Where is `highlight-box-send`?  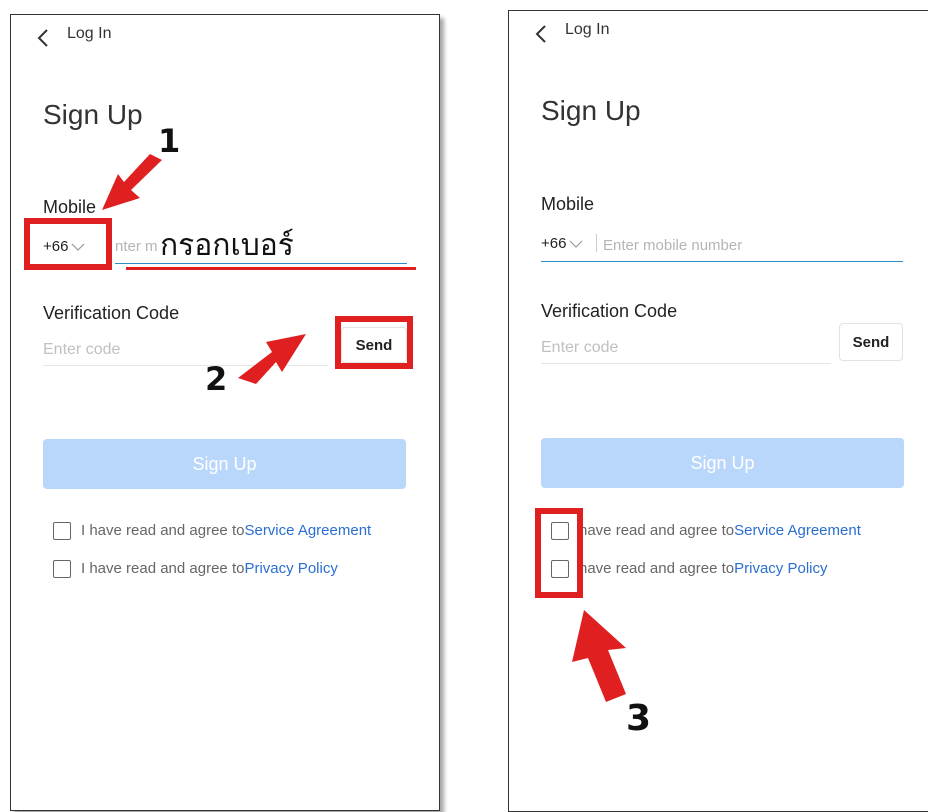
highlight-box-send is located at coordinates (374, 342).